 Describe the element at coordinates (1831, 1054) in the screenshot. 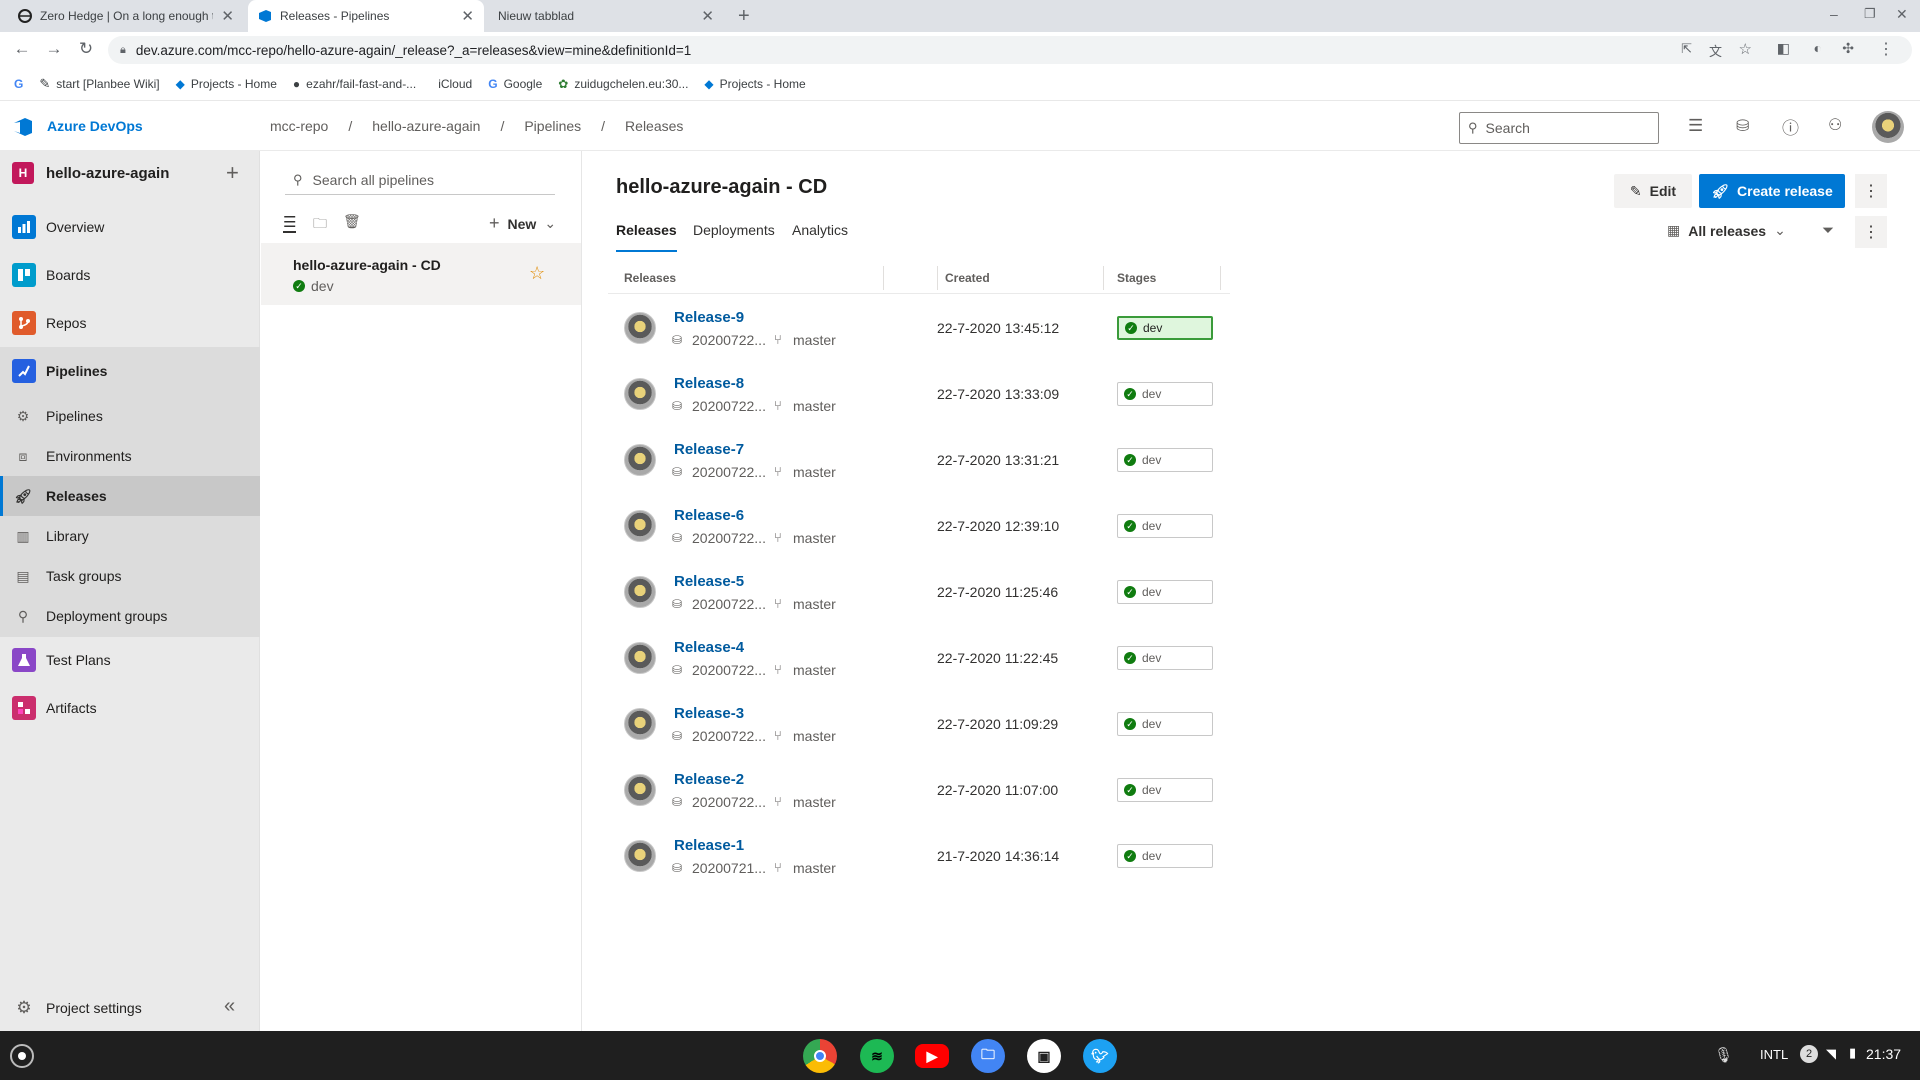

I see `wifi-icon: ◥` at that location.